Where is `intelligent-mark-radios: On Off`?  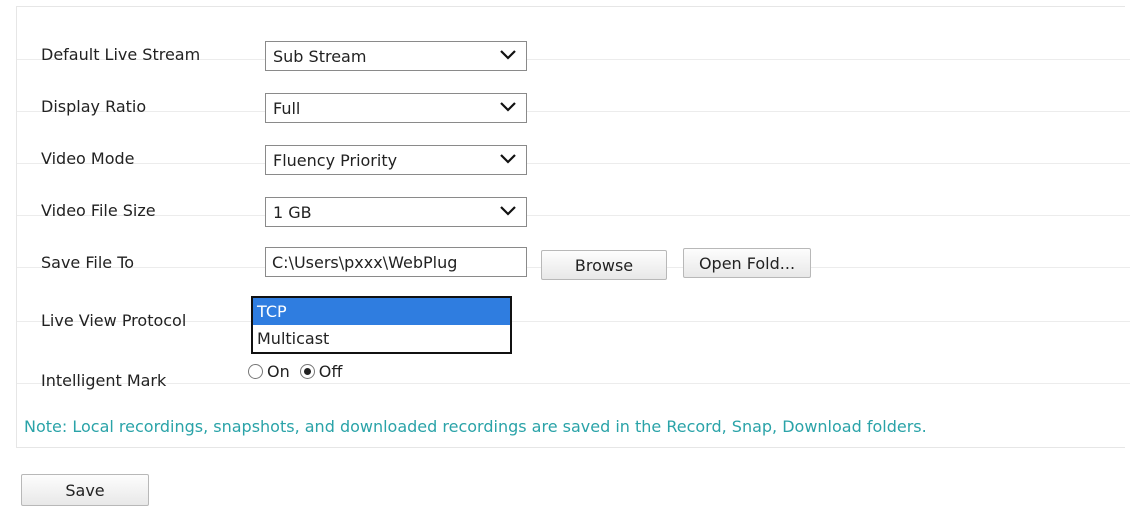 intelligent-mark-radios: On Off is located at coordinates (300, 371).